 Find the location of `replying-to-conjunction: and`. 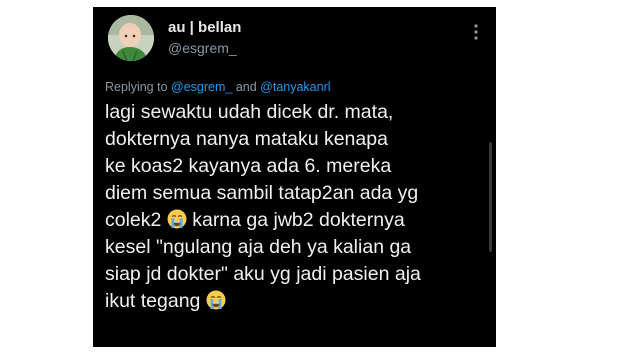

replying-to-conjunction: and is located at coordinates (246, 87).